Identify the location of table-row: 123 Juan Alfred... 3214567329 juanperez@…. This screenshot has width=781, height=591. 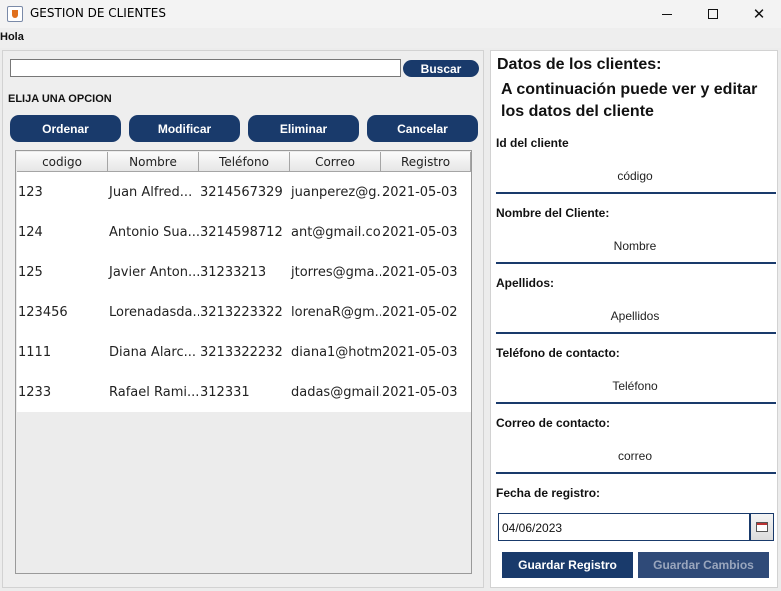
(244, 192).